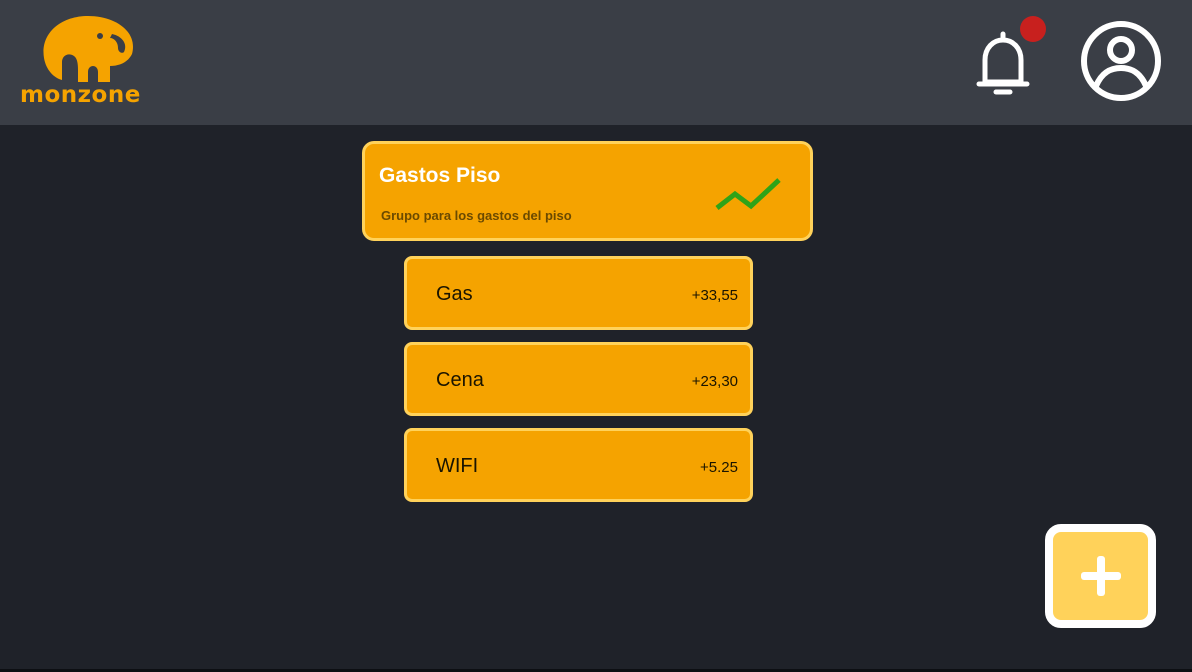  Describe the element at coordinates (457, 466) in the screenshot. I see `expense-name: WIFI` at that location.